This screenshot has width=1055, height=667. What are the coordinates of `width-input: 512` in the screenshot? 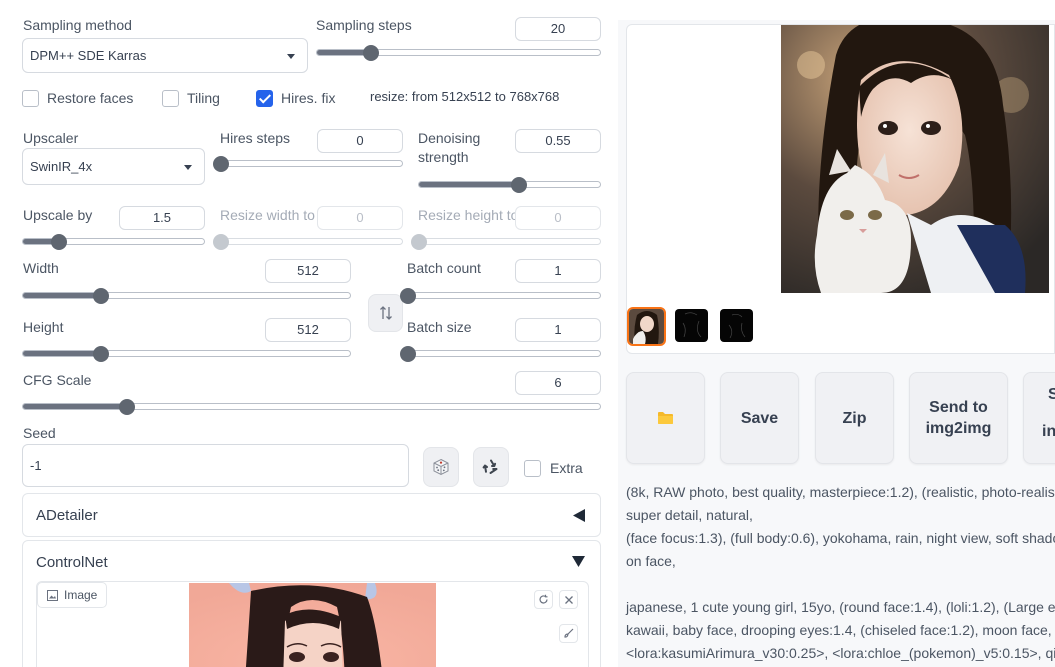 It's located at (308, 271).